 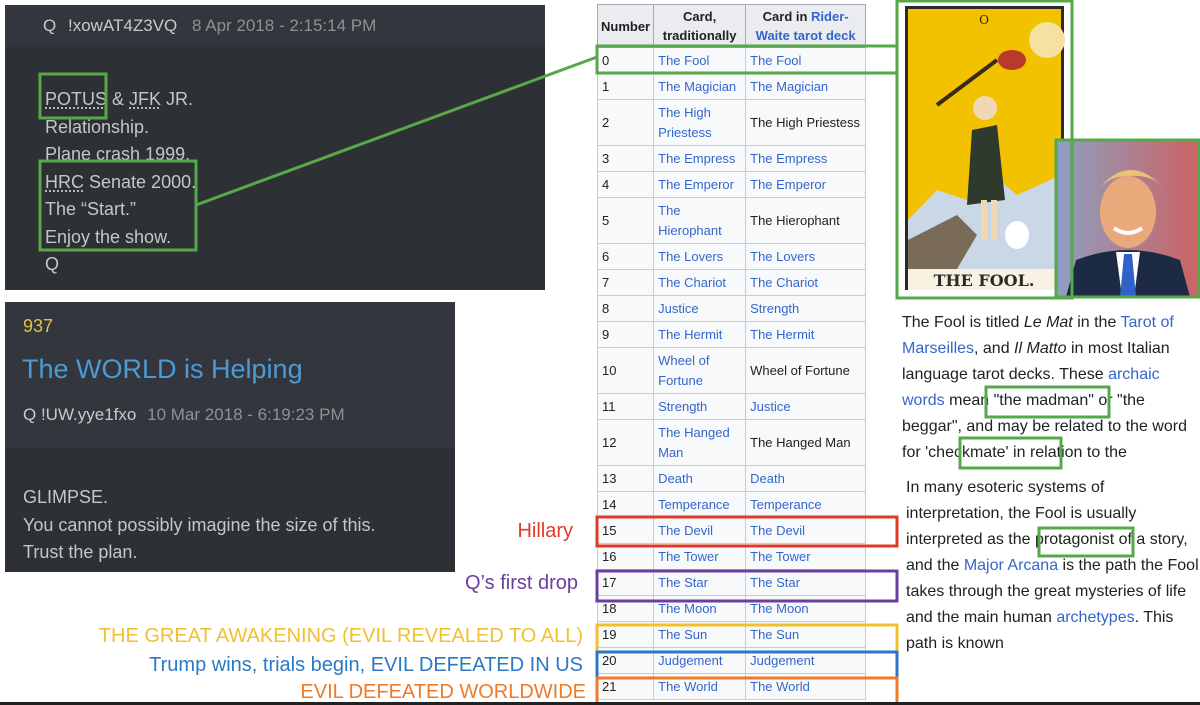 What do you see at coordinates (1095, 617) in the screenshot?
I see `archetypes-link: archetypes` at bounding box center [1095, 617].